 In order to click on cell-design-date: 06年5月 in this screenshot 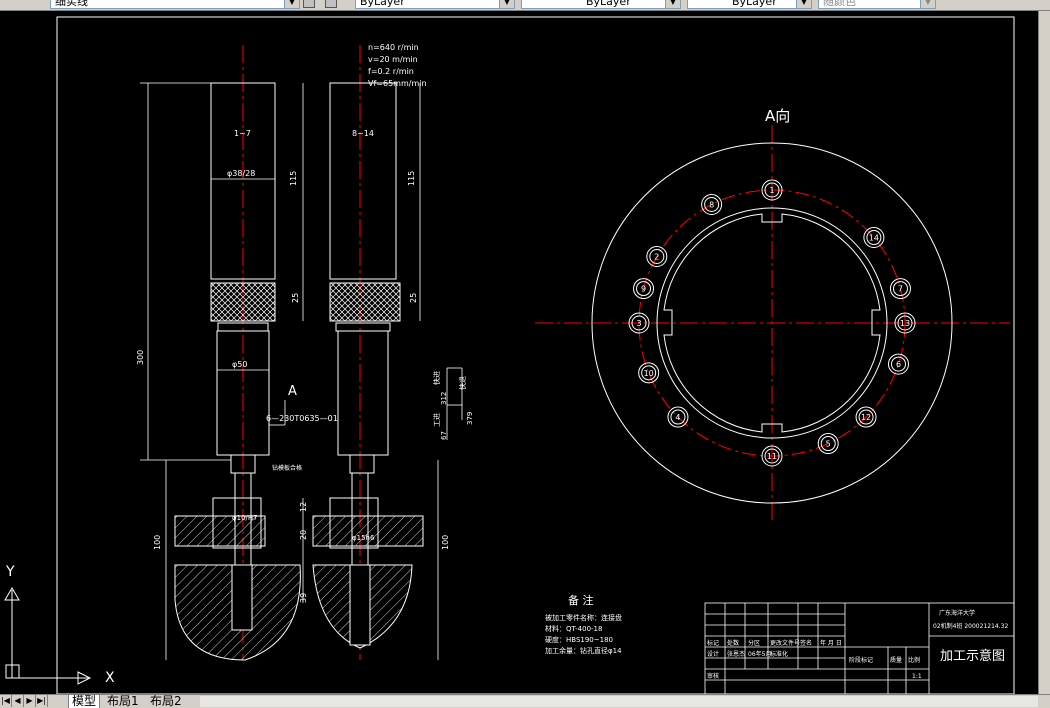, I will do `click(759, 654)`.